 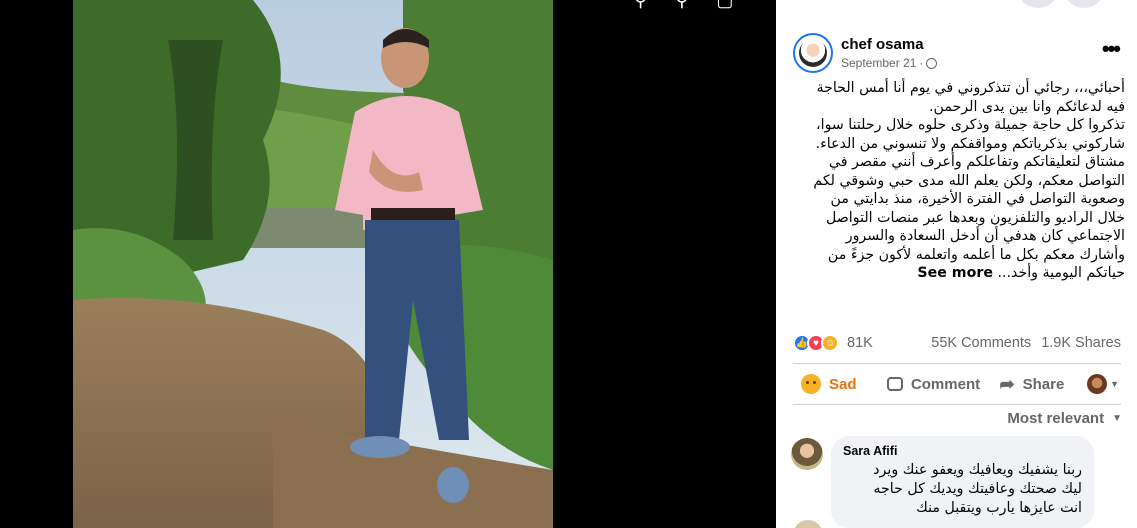 I want to click on comments-count: 55K Comments, so click(x=981, y=343).